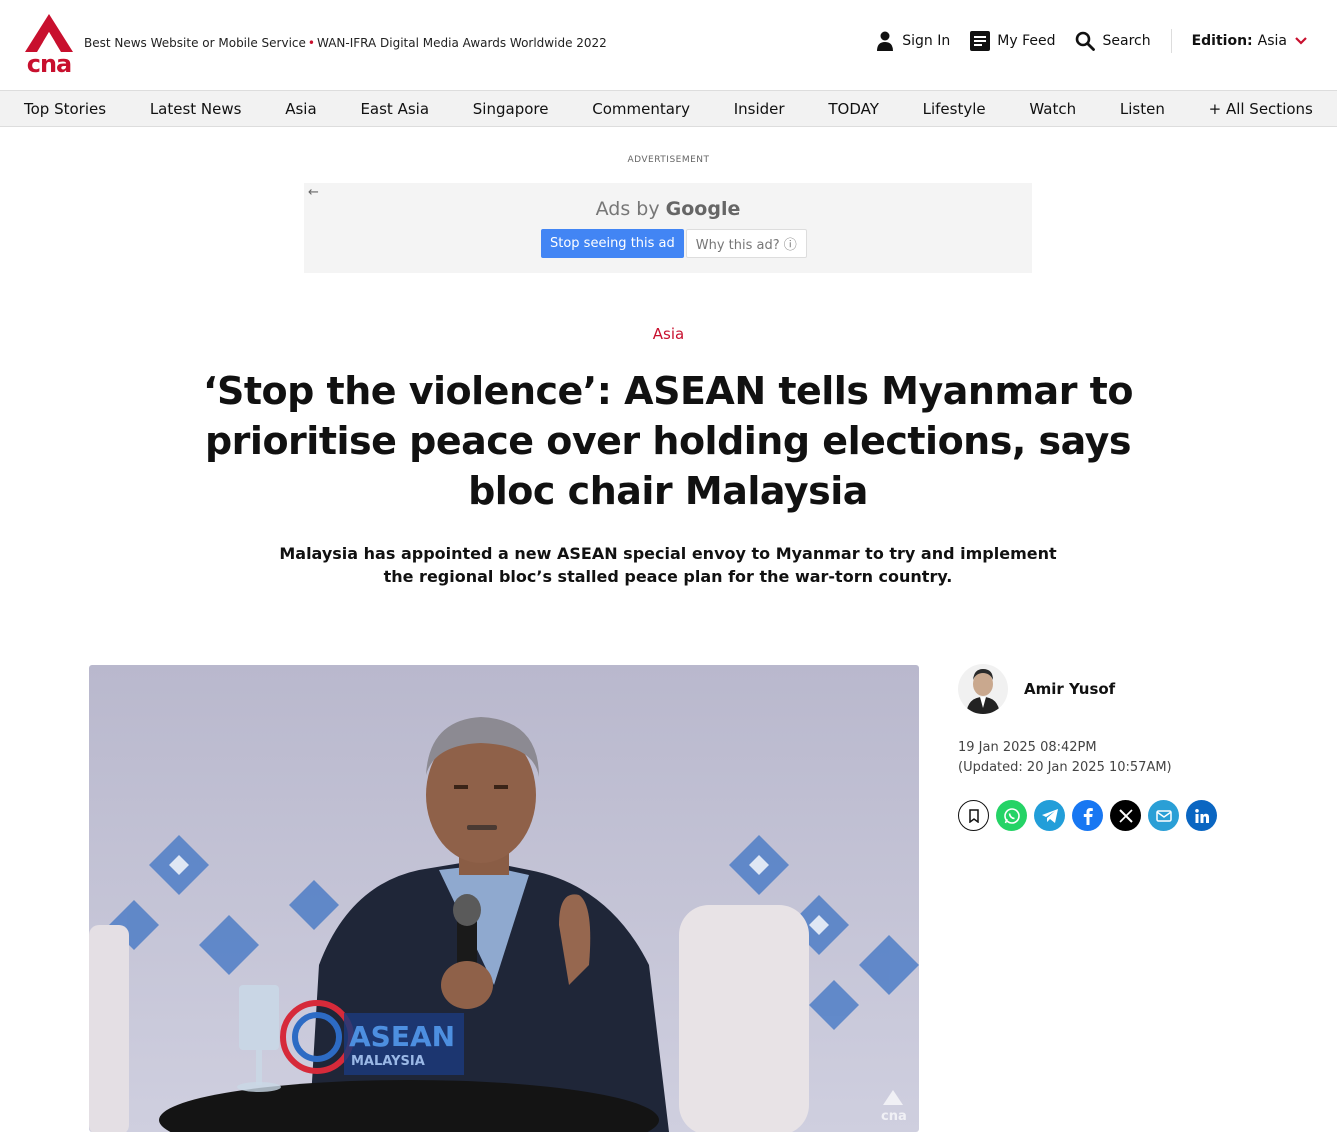  I want to click on nav-item-asia: Asia, so click(300, 109).